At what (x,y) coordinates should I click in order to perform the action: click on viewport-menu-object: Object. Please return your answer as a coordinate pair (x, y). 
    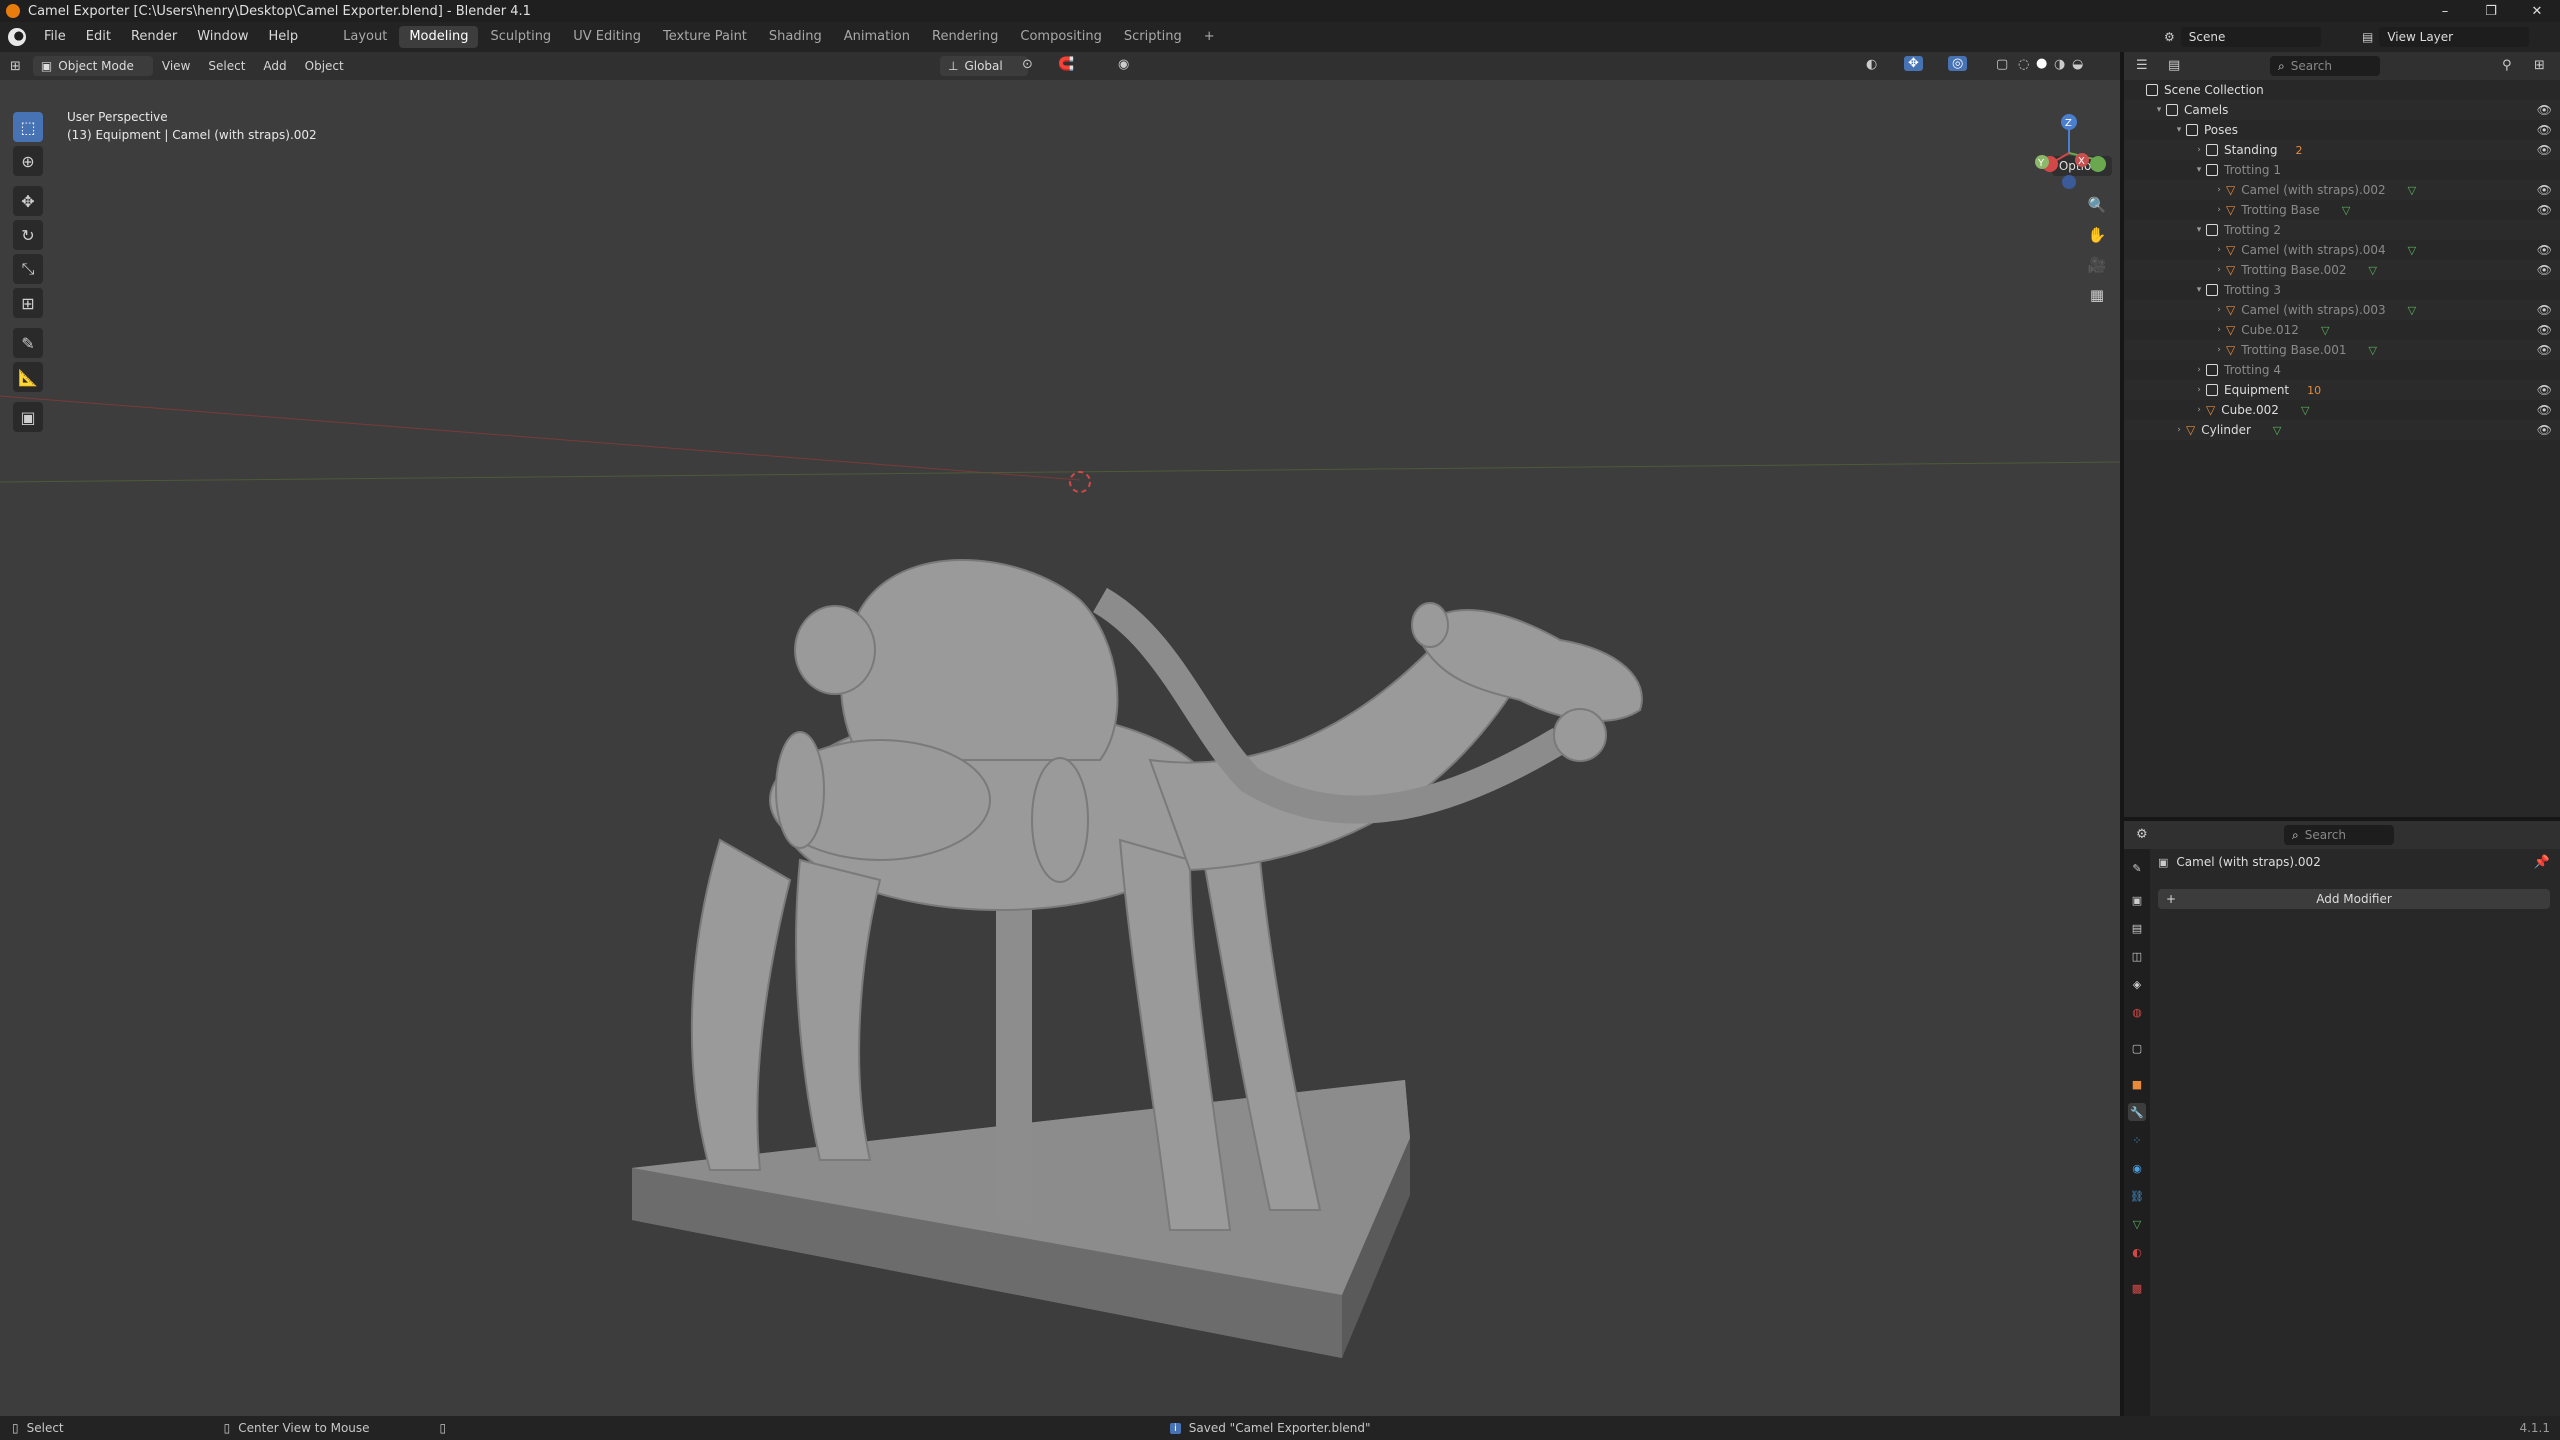
    Looking at the image, I should click on (324, 66).